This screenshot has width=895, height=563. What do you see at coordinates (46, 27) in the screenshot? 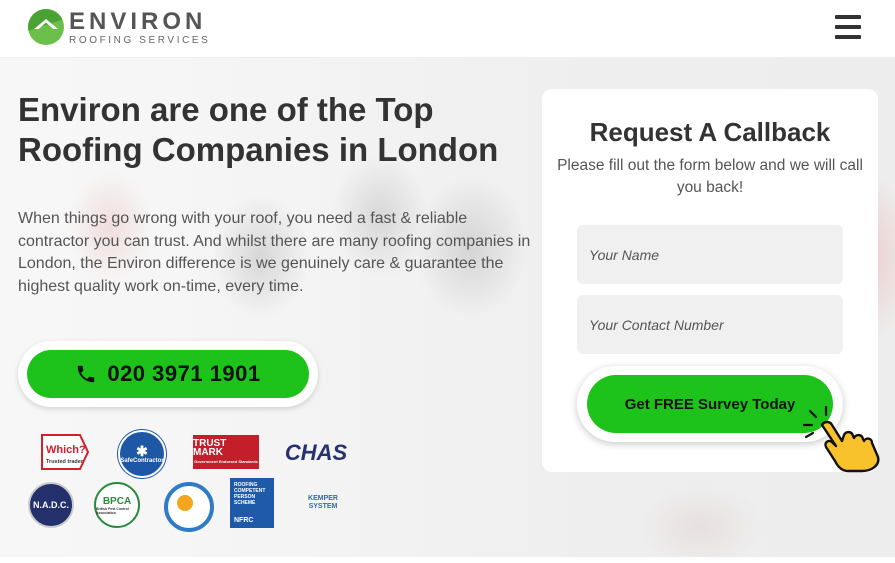
I see `logo-mark-icon` at bounding box center [46, 27].